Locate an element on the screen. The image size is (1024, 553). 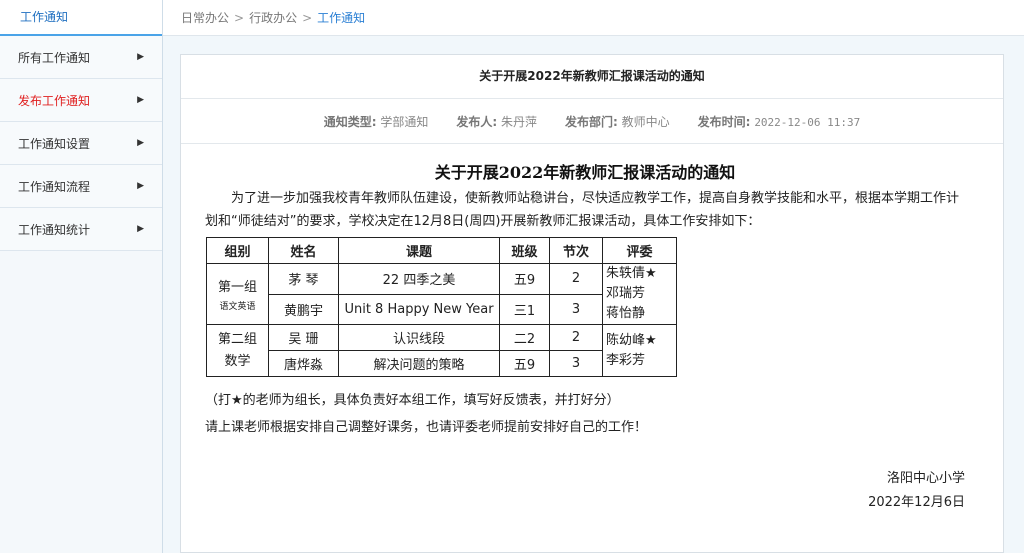
dept-label: 发布部门: is located at coordinates (591, 121).